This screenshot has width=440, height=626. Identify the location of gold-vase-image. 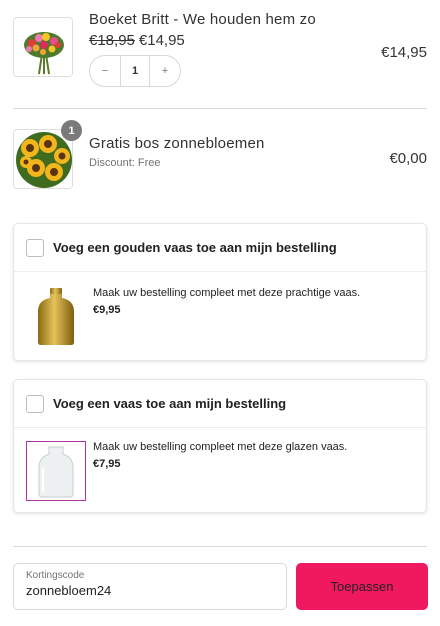
(56, 316).